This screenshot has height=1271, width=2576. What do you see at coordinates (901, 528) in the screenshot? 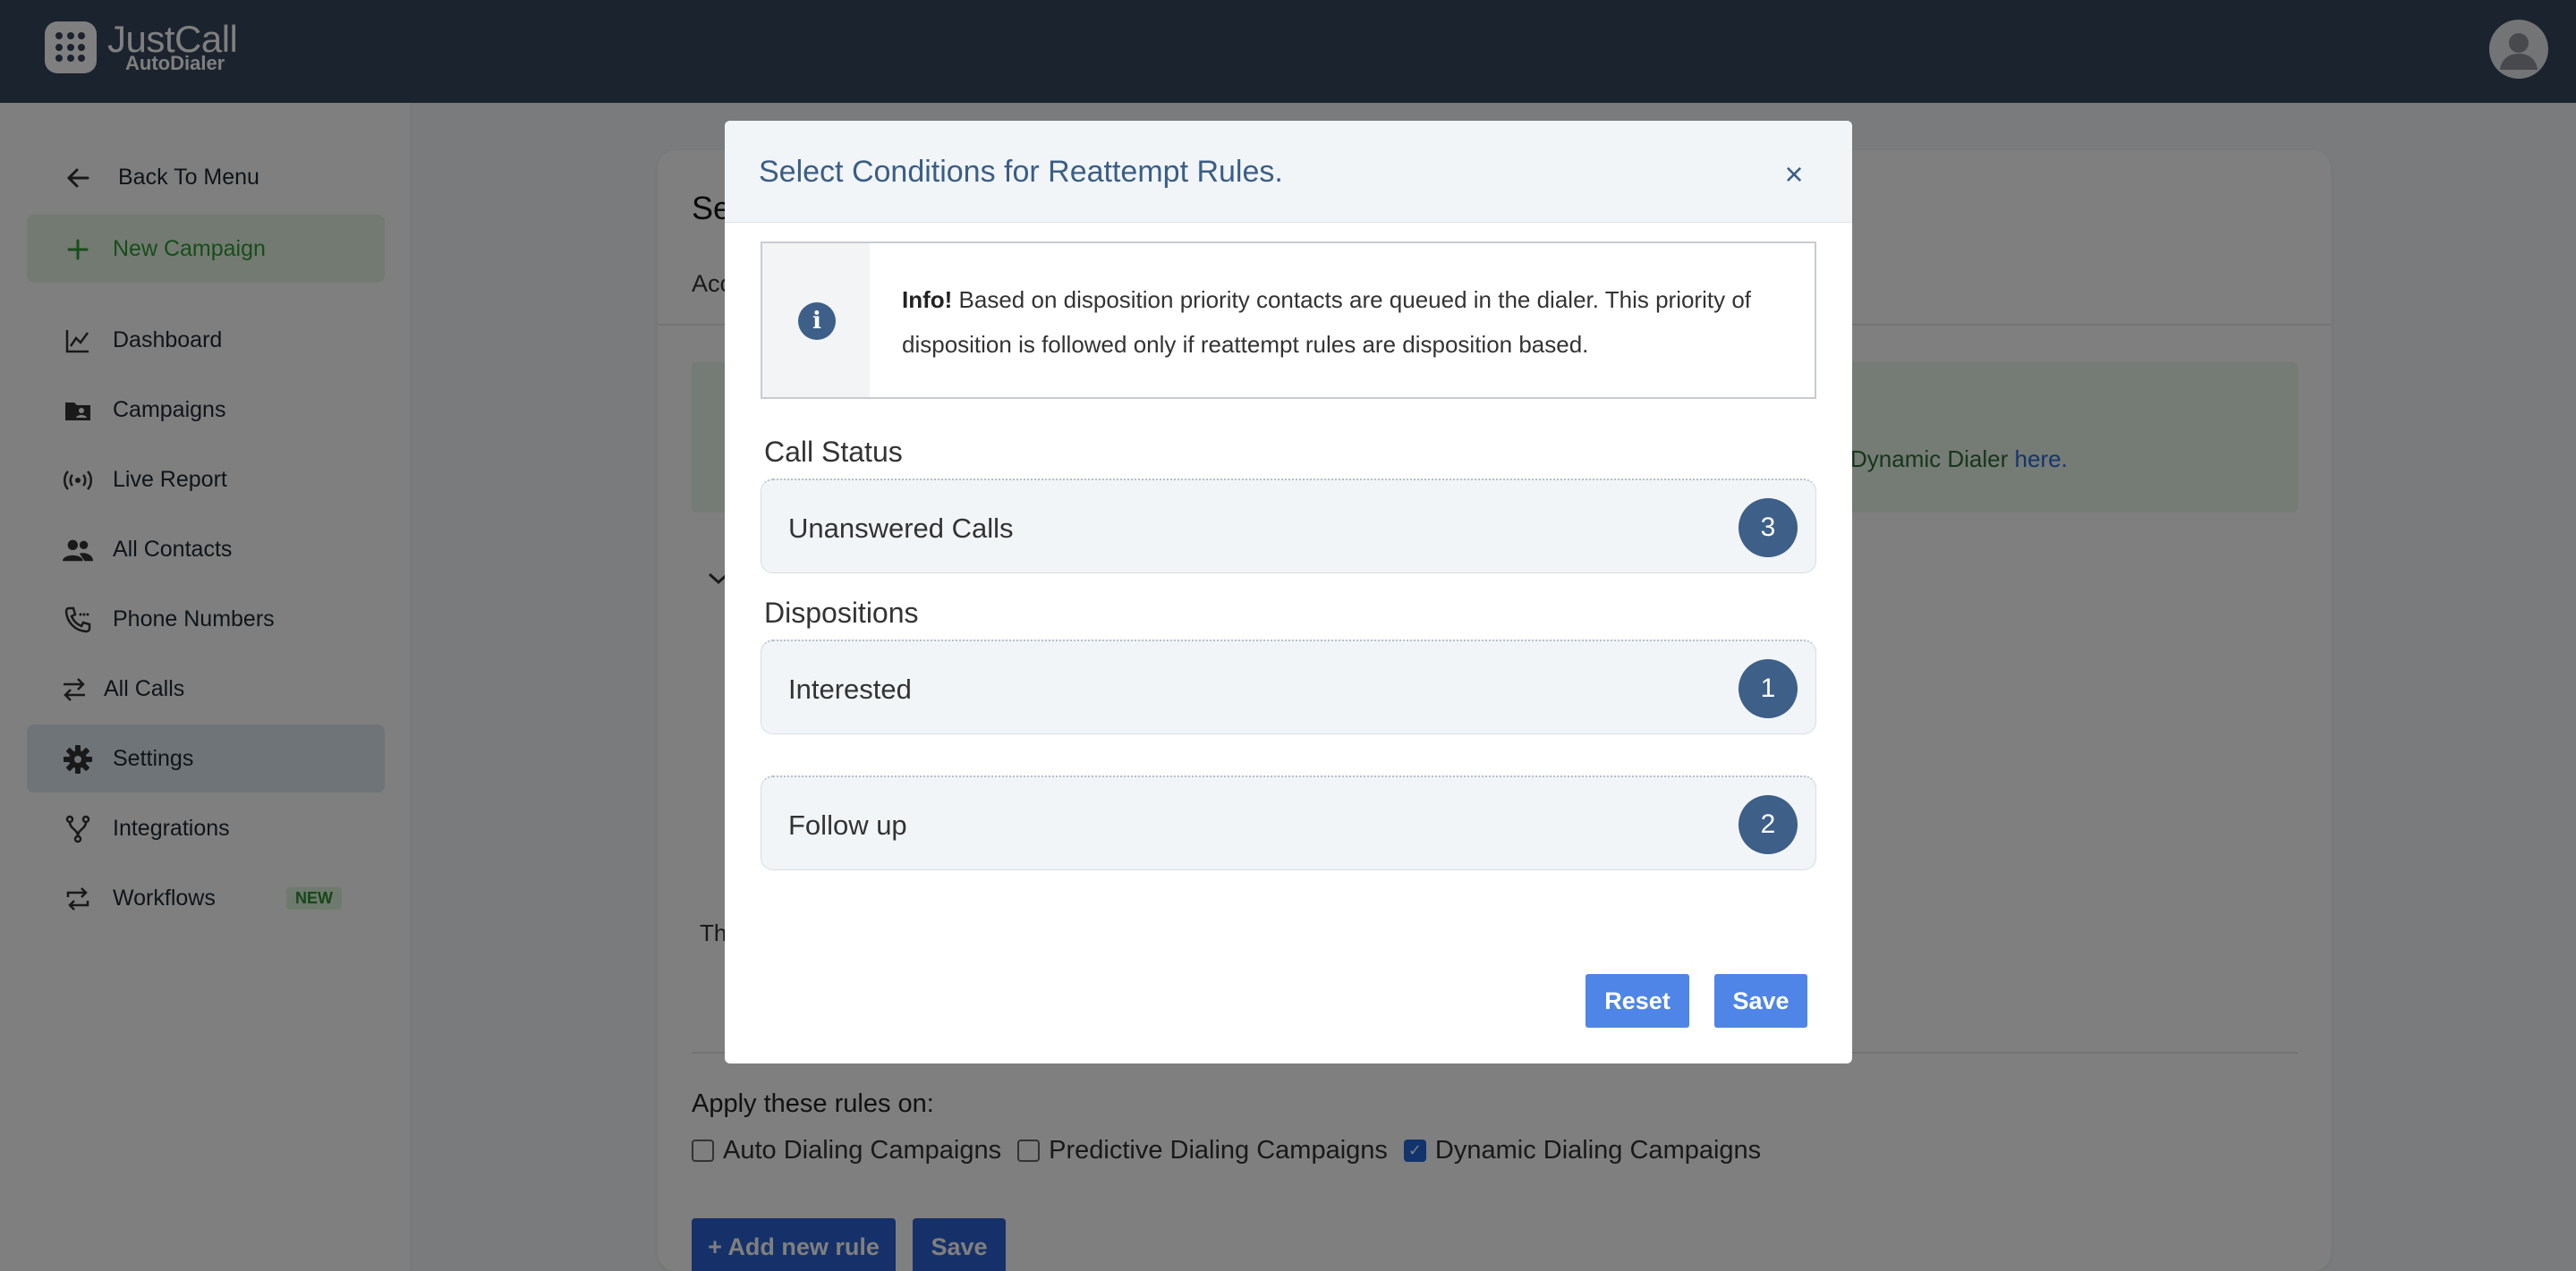
I see `condition-label: Unanswered Calls` at bounding box center [901, 528].